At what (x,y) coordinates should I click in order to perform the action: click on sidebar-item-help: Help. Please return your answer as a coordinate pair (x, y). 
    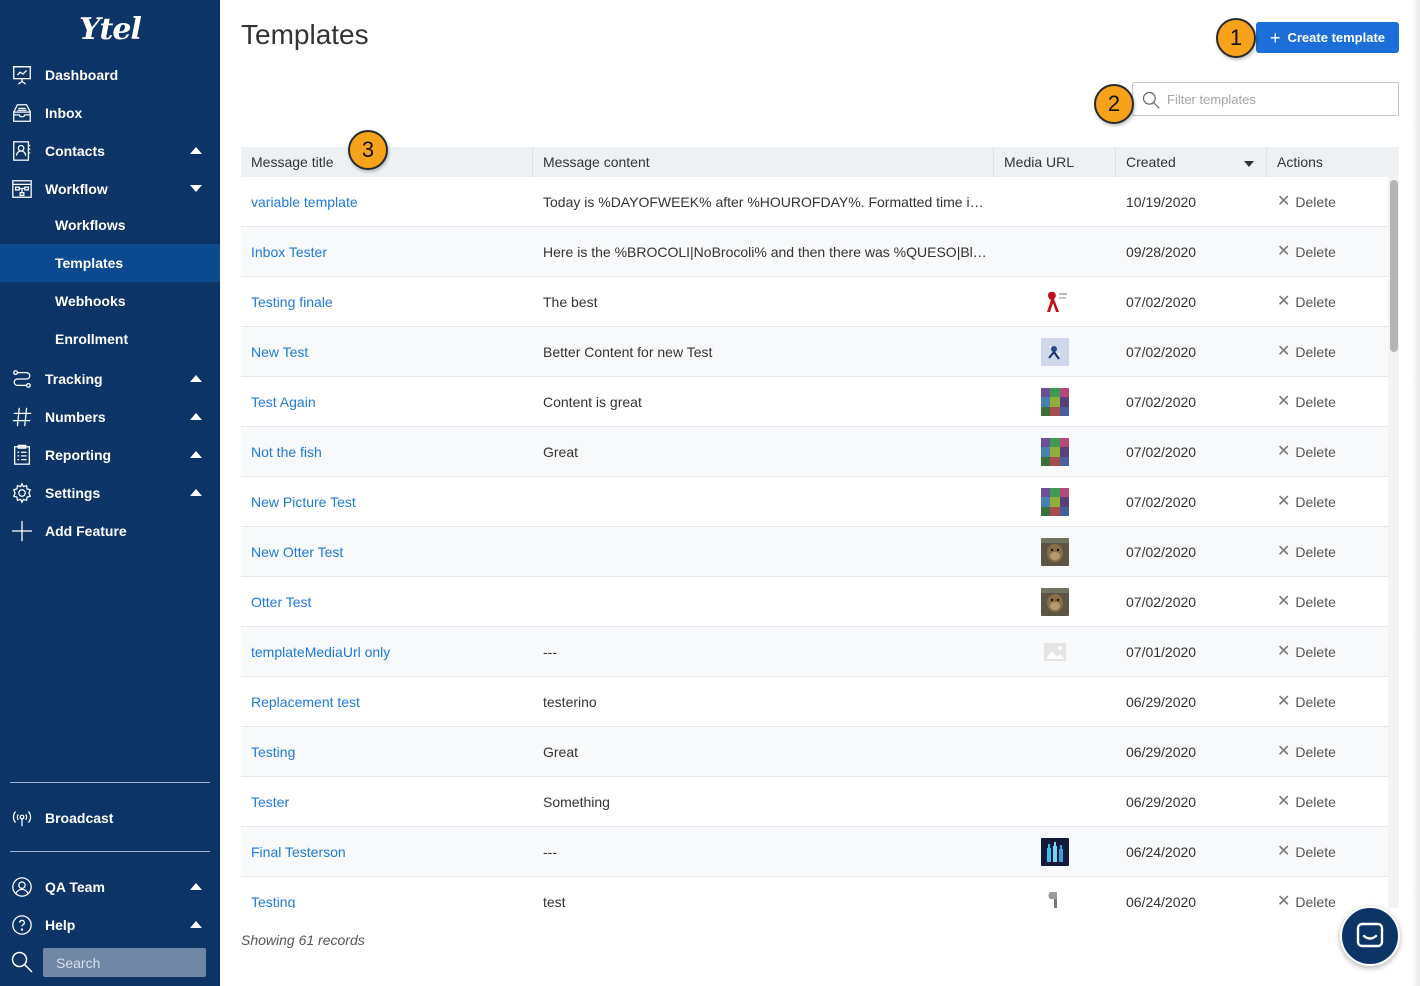
    Looking at the image, I should click on (110, 925).